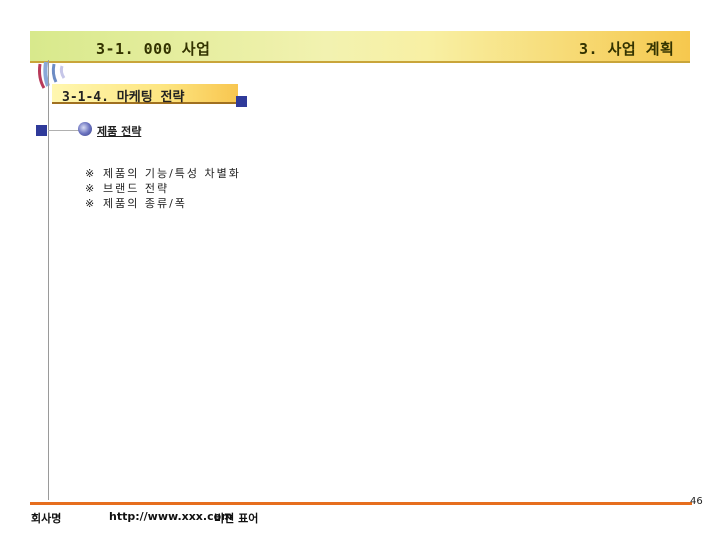  Describe the element at coordinates (696, 501) in the screenshot. I see `page-number: 46` at that location.